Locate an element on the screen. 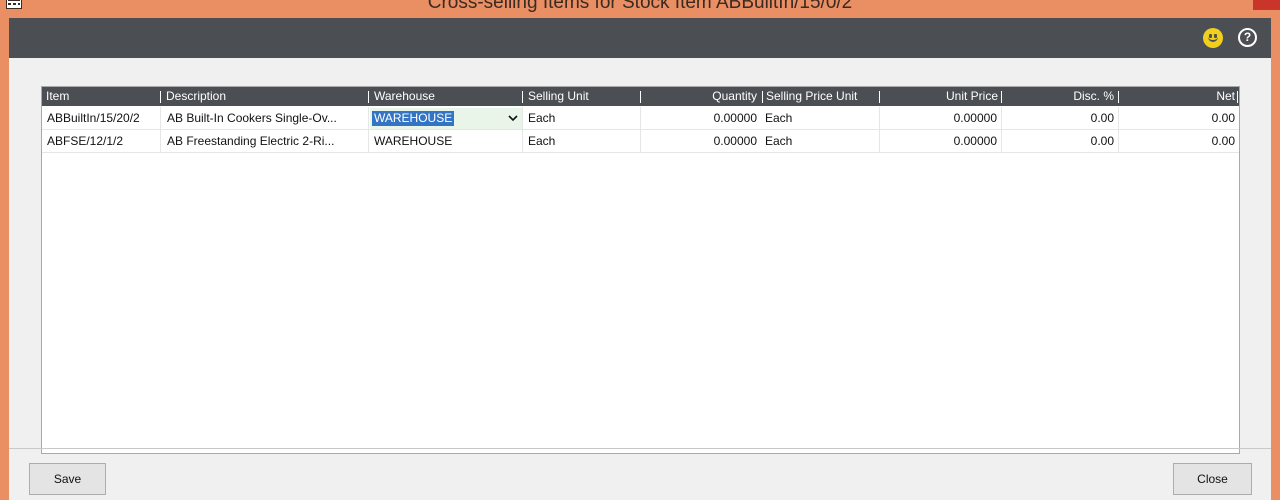 Image resolution: width=1280 pixels, height=500 pixels. column-header-selling-price-unit: Selling Price Unit is located at coordinates (811, 96).